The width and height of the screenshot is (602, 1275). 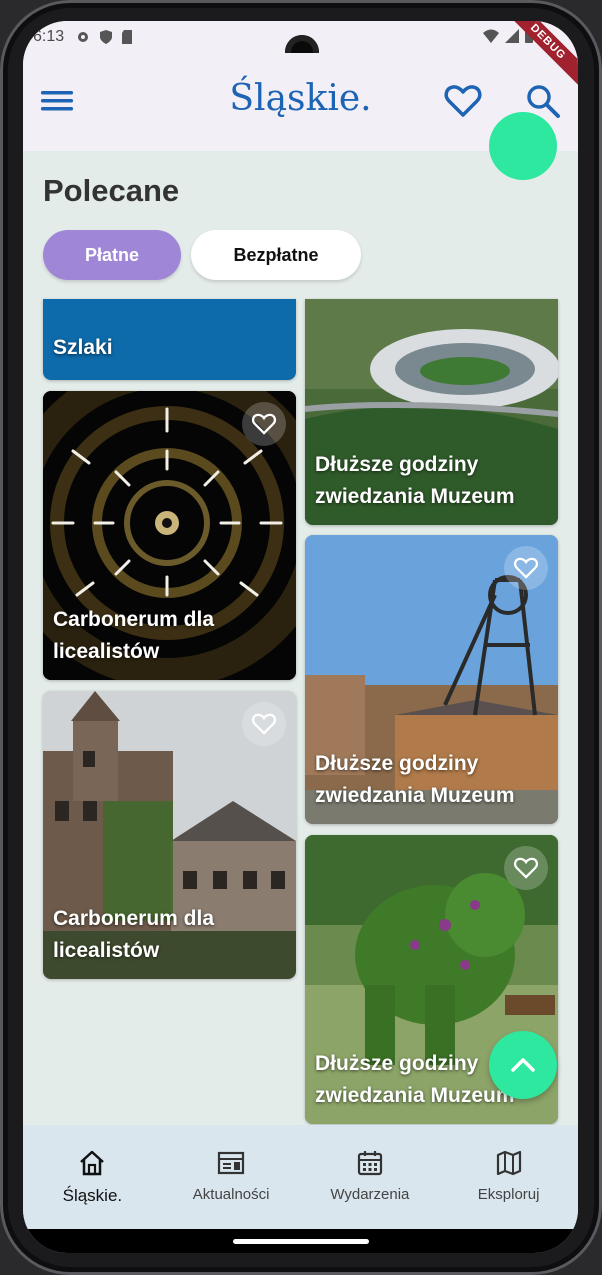 I want to click on filter-chip-paid: Płatne, so click(x=112, y=255).